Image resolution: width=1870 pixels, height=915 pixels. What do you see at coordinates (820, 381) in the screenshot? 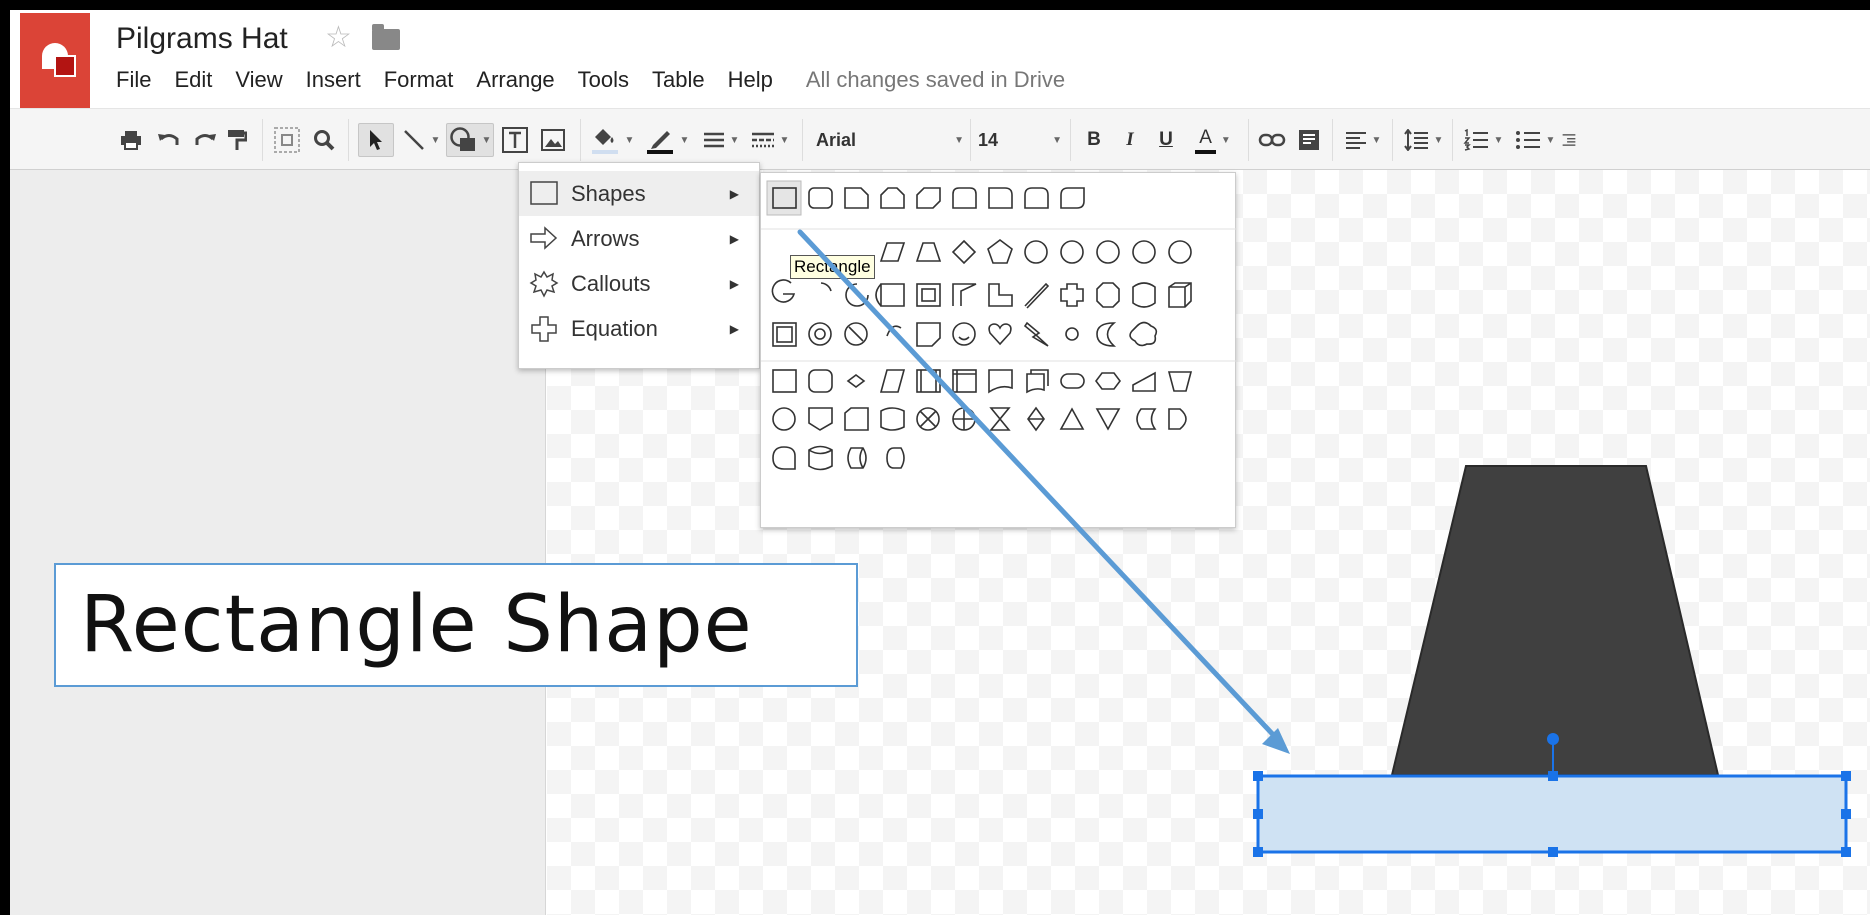
I see `flowchart-alt-process` at bounding box center [820, 381].